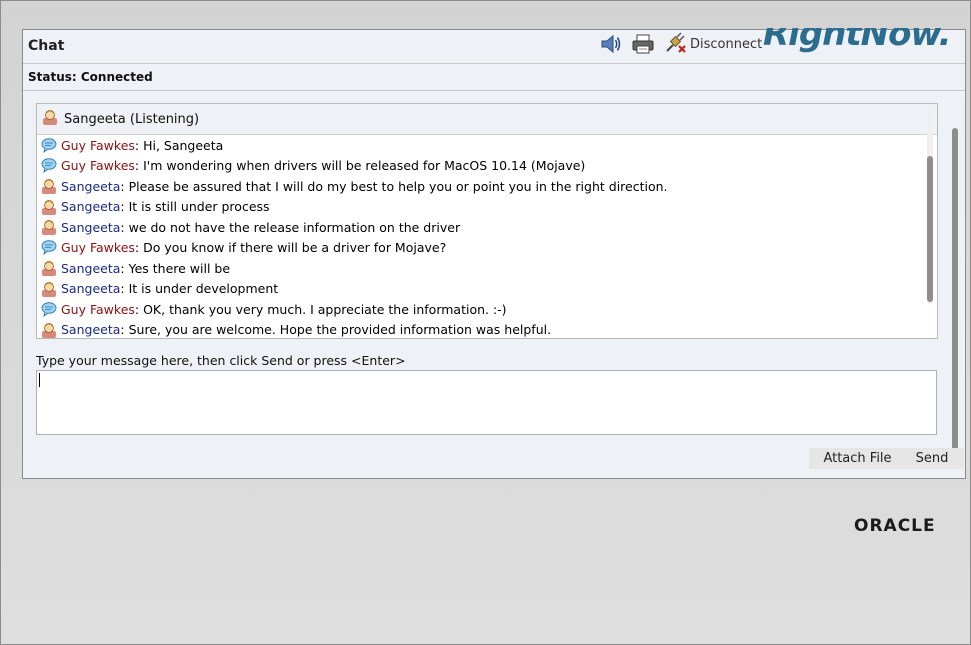 The image size is (971, 645). I want to click on disconnect-label: Disconnect, so click(726, 44).